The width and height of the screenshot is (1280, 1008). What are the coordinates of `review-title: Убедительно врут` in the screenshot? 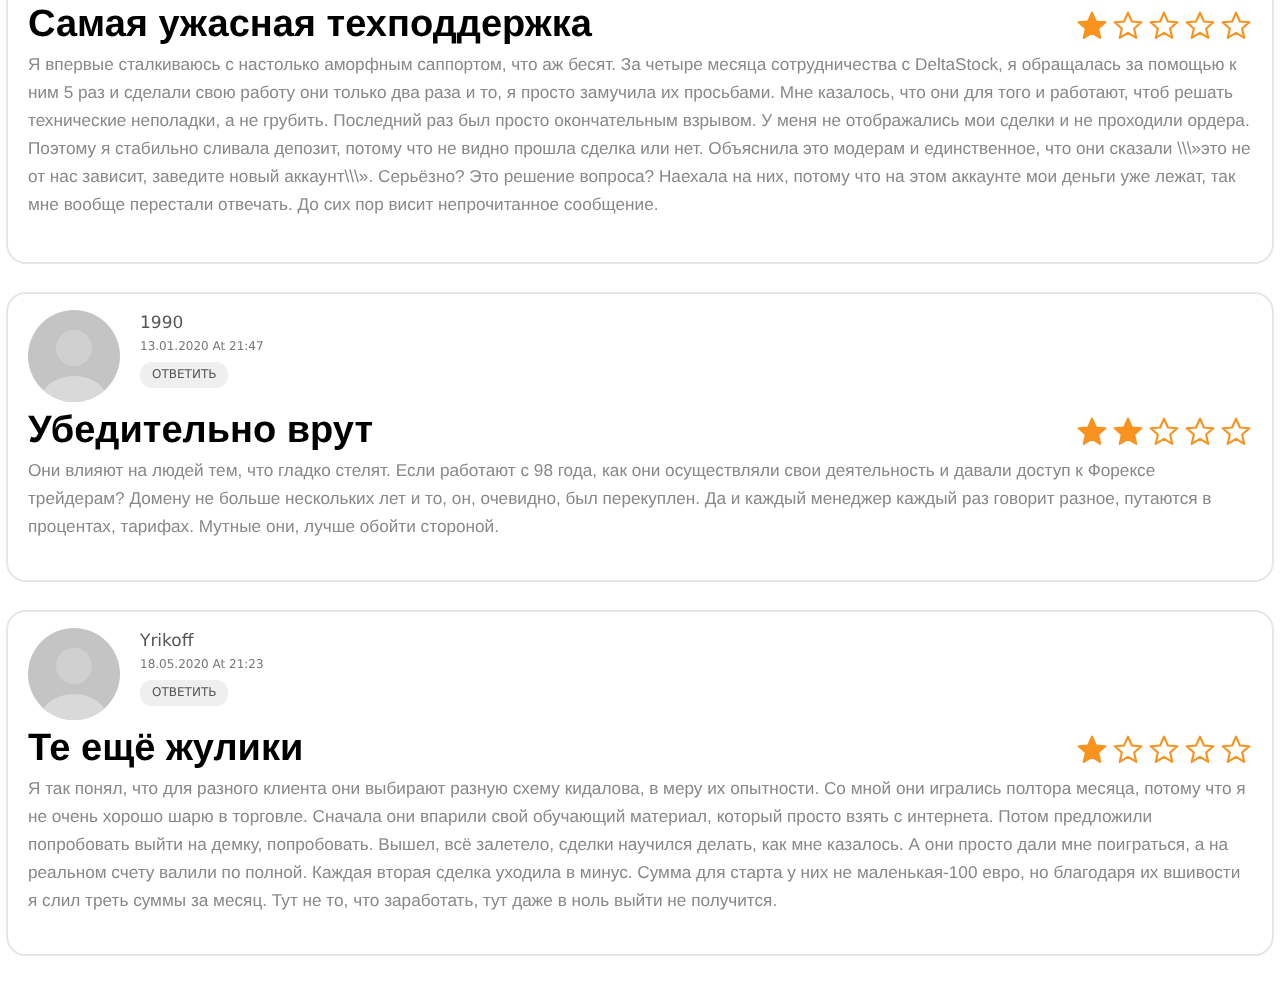 It's located at (201, 432).